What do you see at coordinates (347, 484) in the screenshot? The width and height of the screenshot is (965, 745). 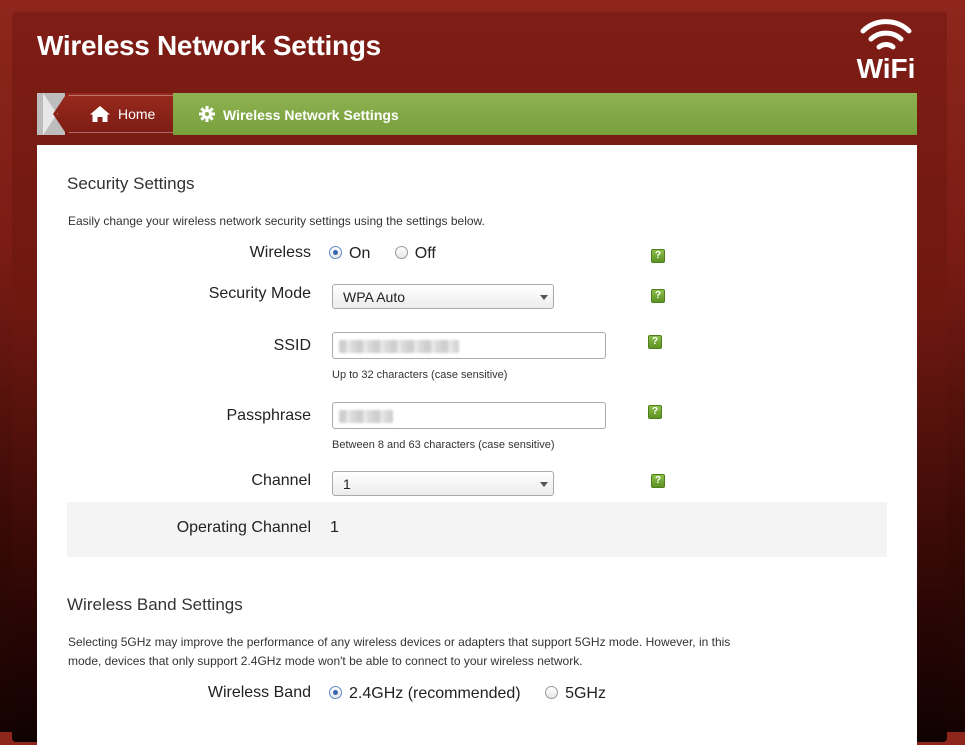 I see `channel-value: 1` at bounding box center [347, 484].